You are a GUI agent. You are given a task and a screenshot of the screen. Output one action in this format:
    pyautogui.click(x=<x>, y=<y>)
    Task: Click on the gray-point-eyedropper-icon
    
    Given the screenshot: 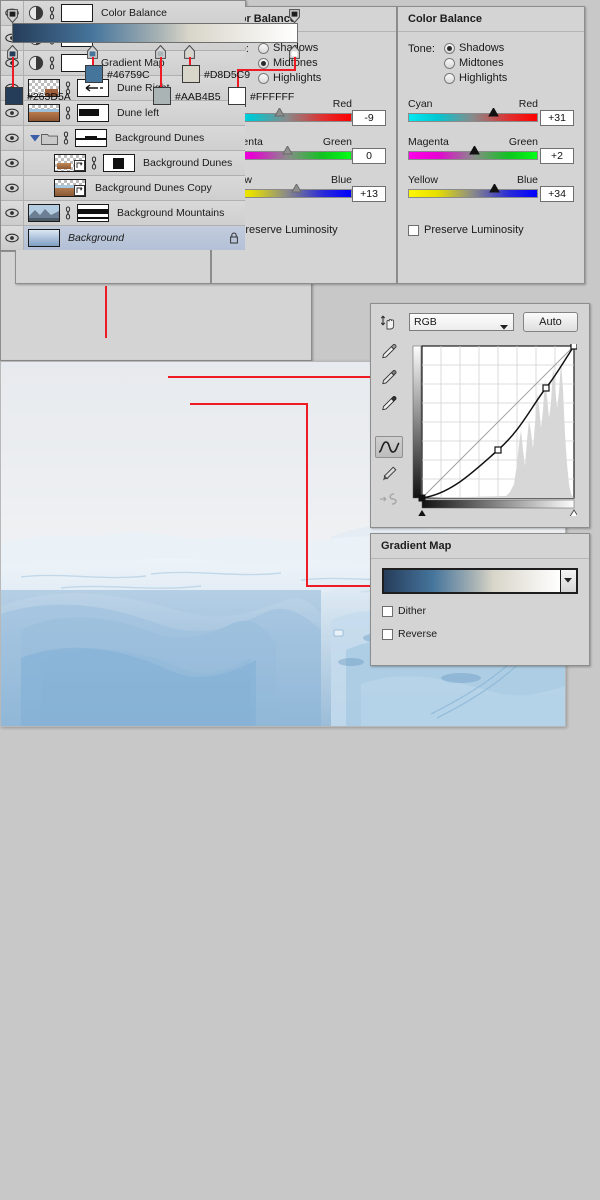 What is the action you would take?
    pyautogui.click(x=389, y=377)
    